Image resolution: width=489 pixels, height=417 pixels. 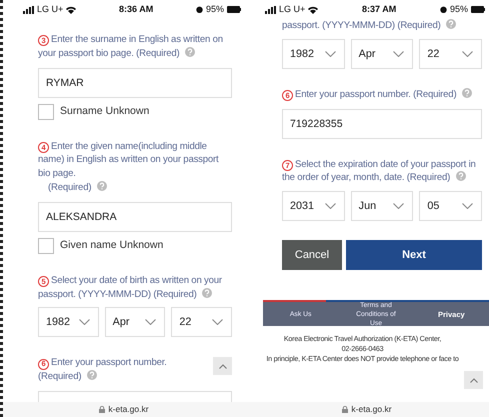 I want to click on text-input: ALEKSANDRA, so click(x=135, y=217).